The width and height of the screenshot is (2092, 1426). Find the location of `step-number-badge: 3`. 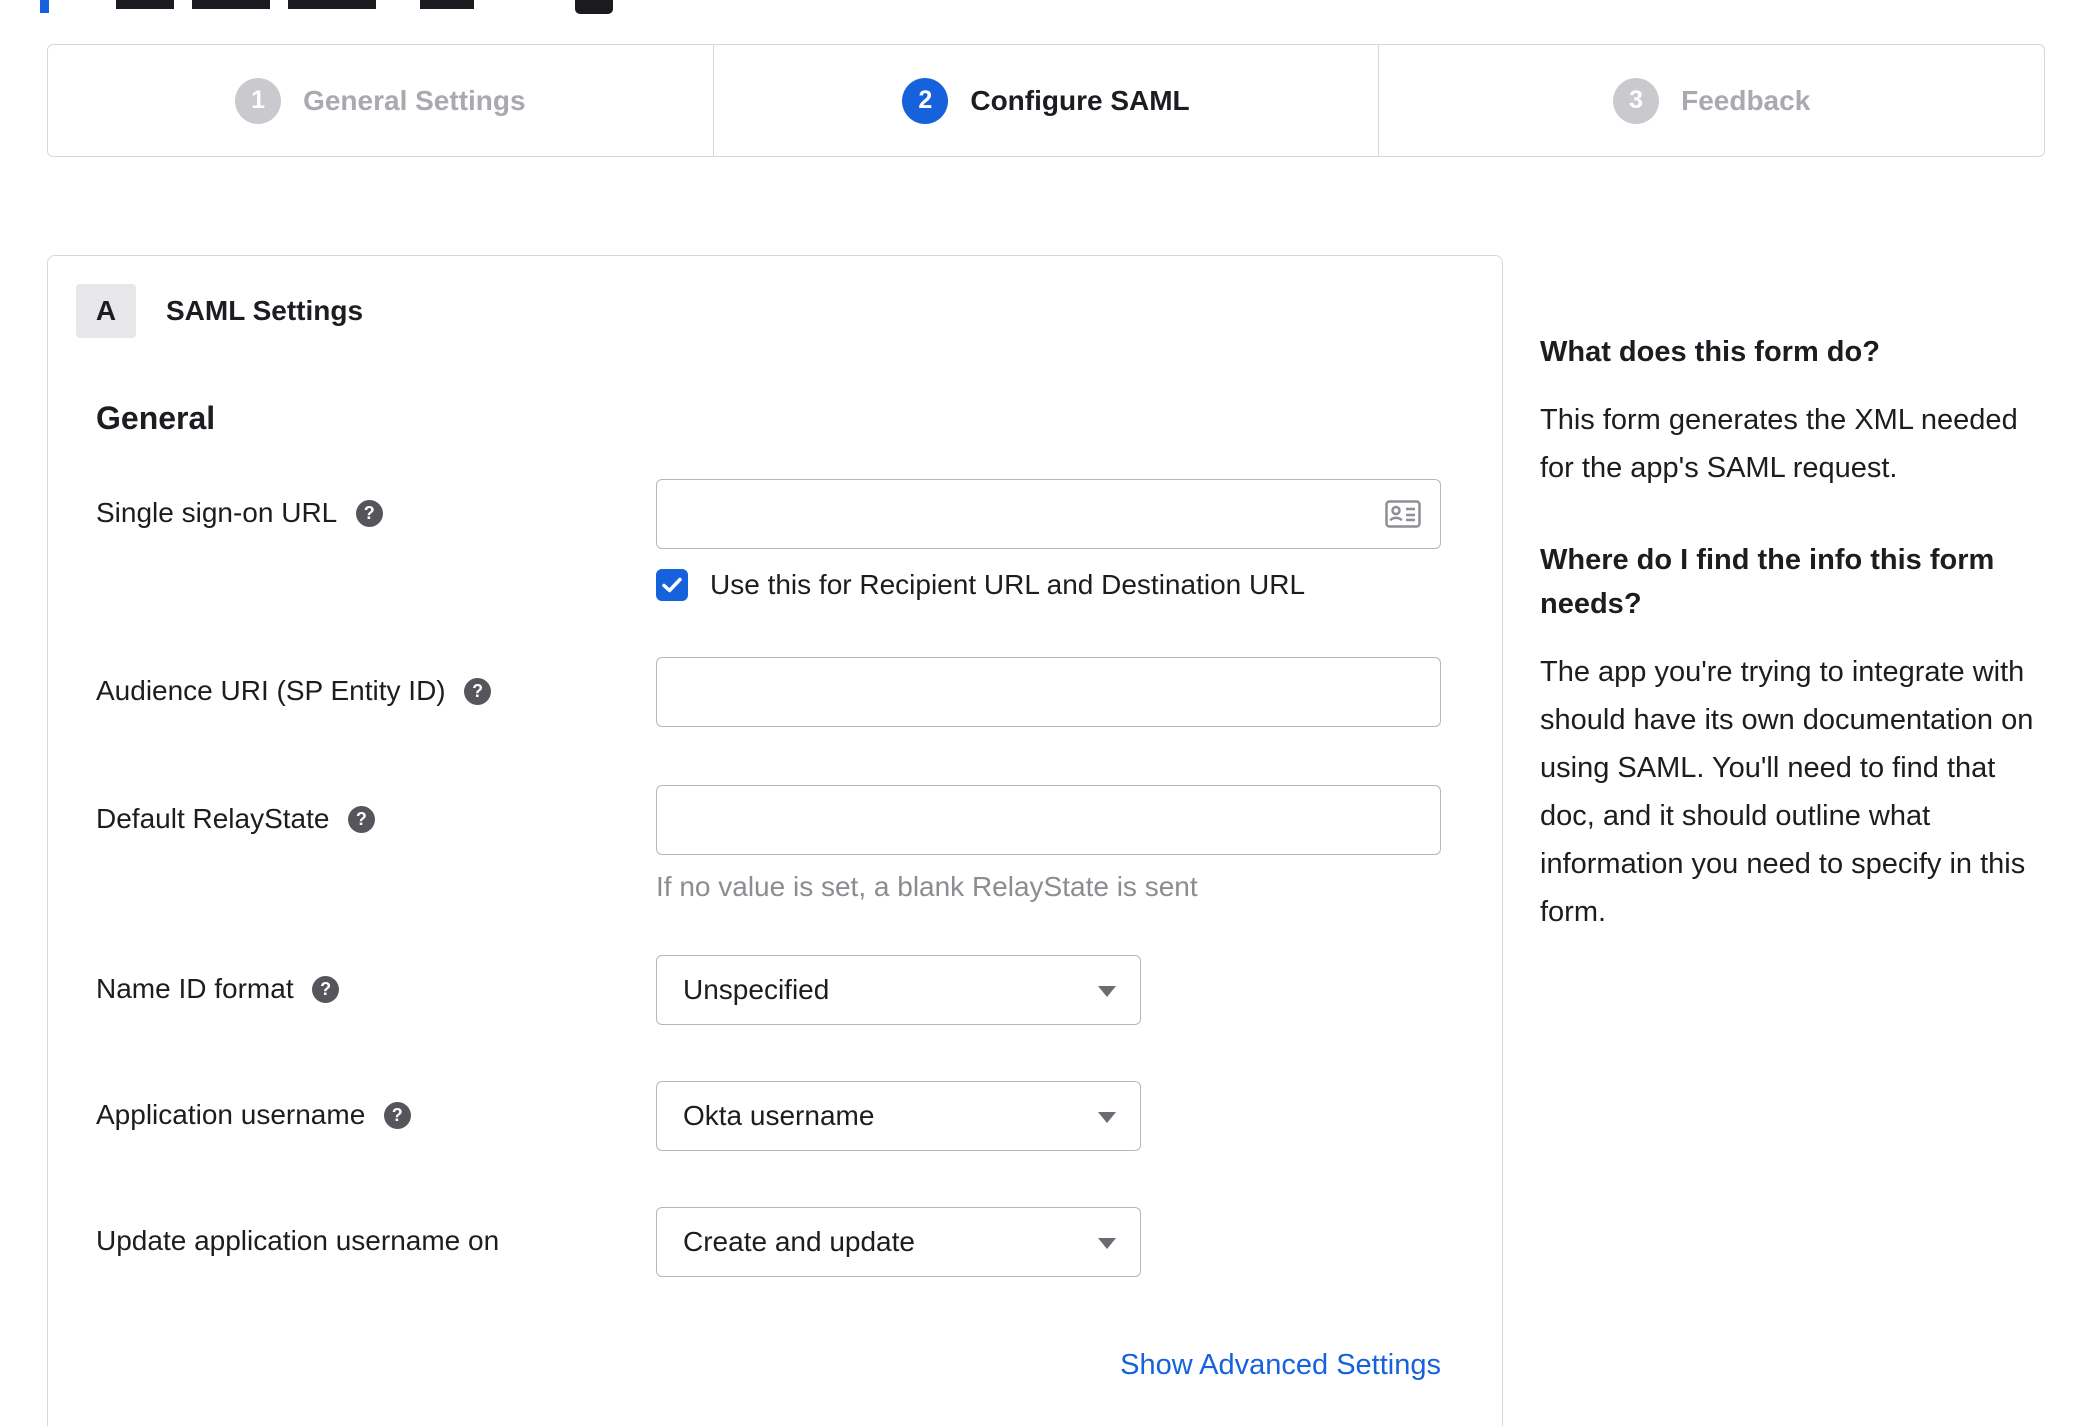

step-number-badge: 3 is located at coordinates (1636, 100).